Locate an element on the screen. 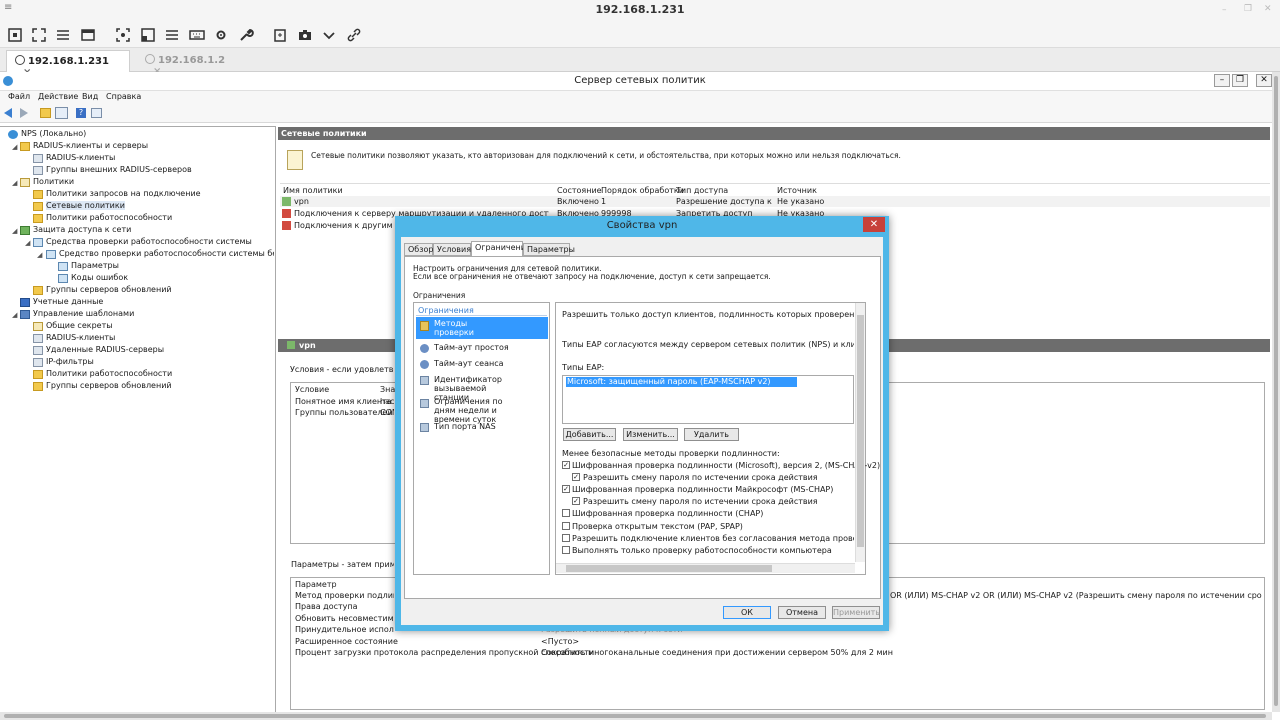  details-title: vpn is located at coordinates (307, 345).